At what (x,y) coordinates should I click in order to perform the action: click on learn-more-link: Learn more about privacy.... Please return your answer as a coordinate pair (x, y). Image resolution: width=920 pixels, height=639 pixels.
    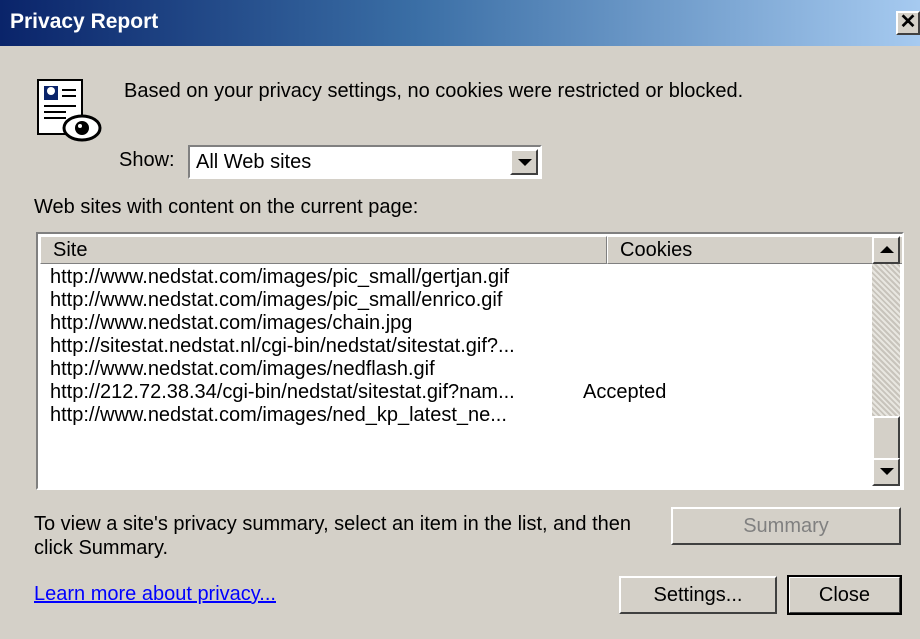
    Looking at the image, I should click on (155, 594).